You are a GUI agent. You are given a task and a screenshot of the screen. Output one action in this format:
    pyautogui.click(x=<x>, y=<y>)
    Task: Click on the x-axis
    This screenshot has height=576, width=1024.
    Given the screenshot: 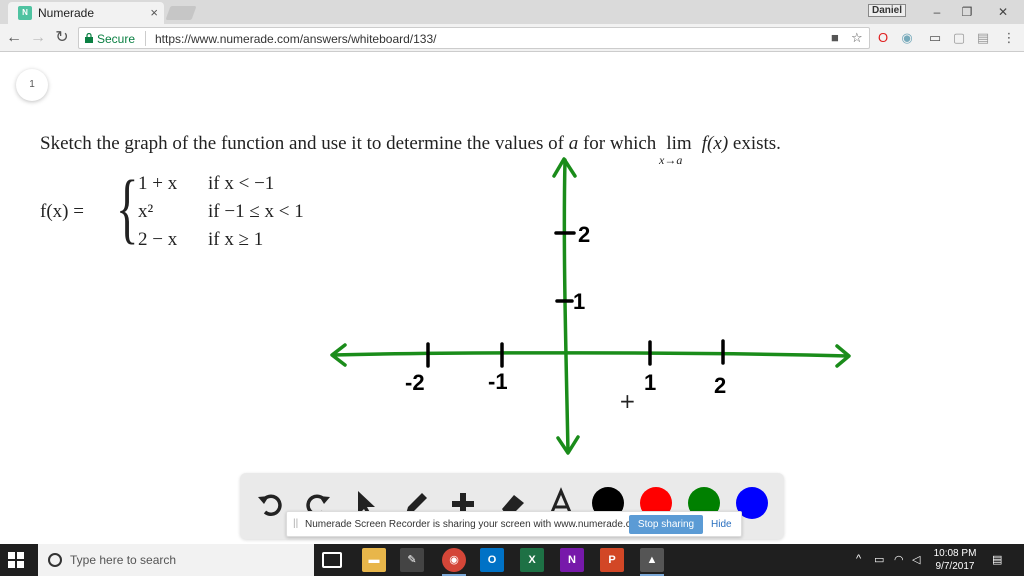 What is the action you would take?
    pyautogui.click(x=590, y=354)
    